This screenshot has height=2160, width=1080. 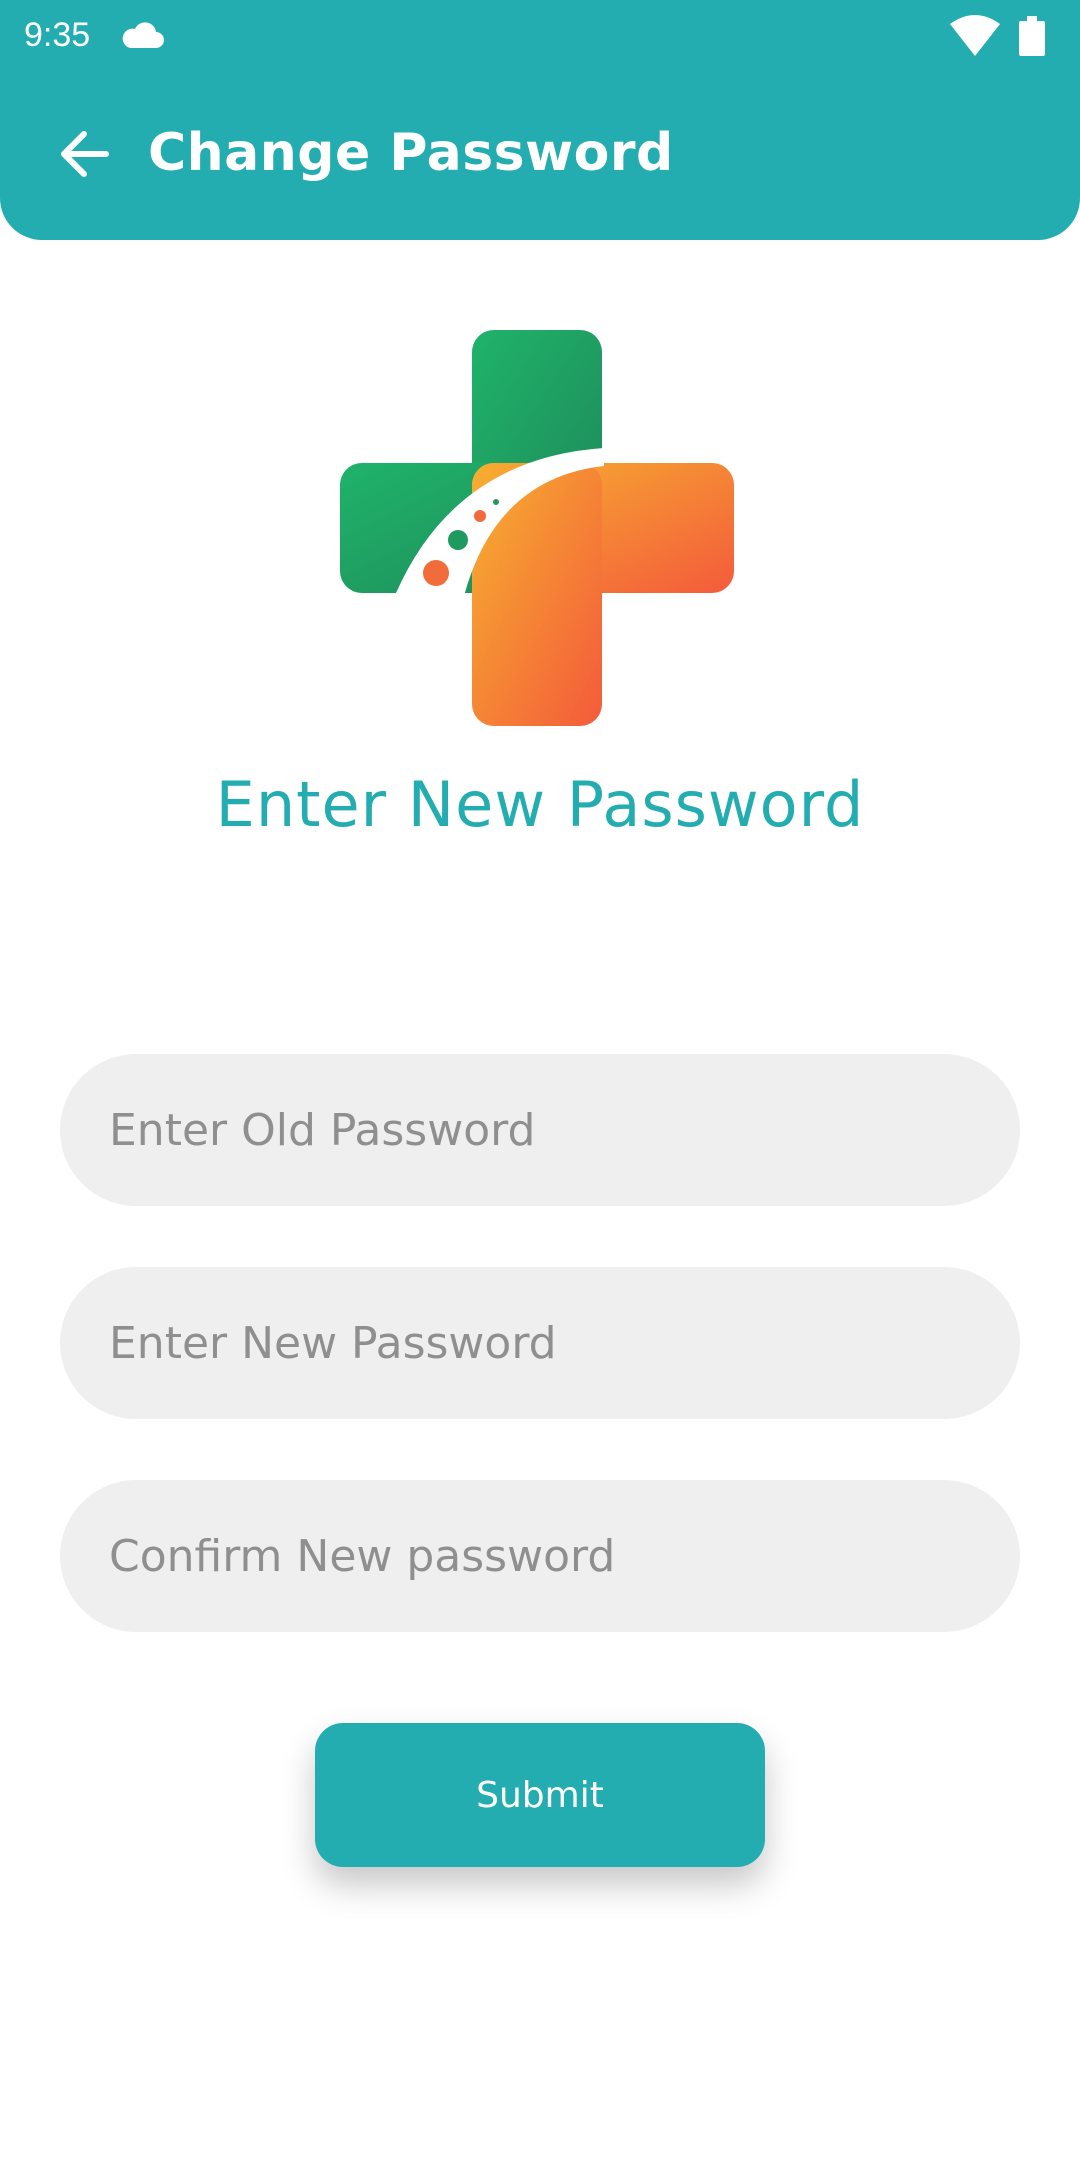 I want to click on medical-cross-logo, so click(x=537, y=528).